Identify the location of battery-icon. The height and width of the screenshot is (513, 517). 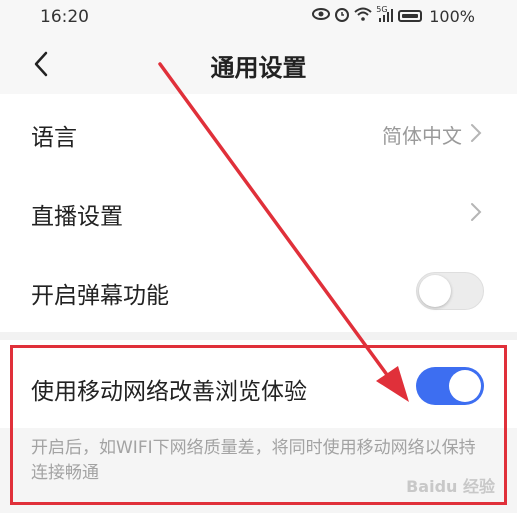
(410, 16).